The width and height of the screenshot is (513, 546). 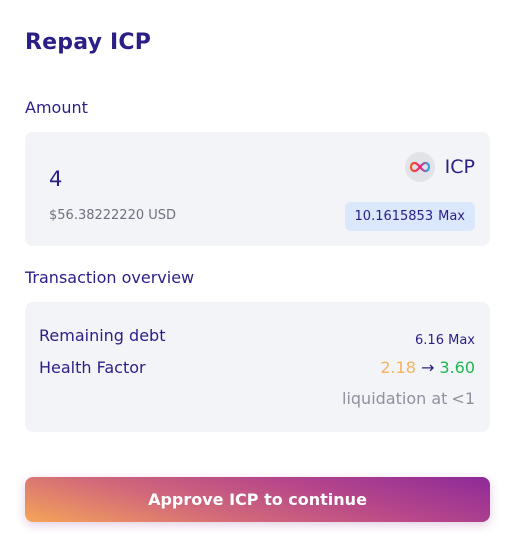 What do you see at coordinates (56, 107) in the screenshot?
I see `amount-label: Amount` at bounding box center [56, 107].